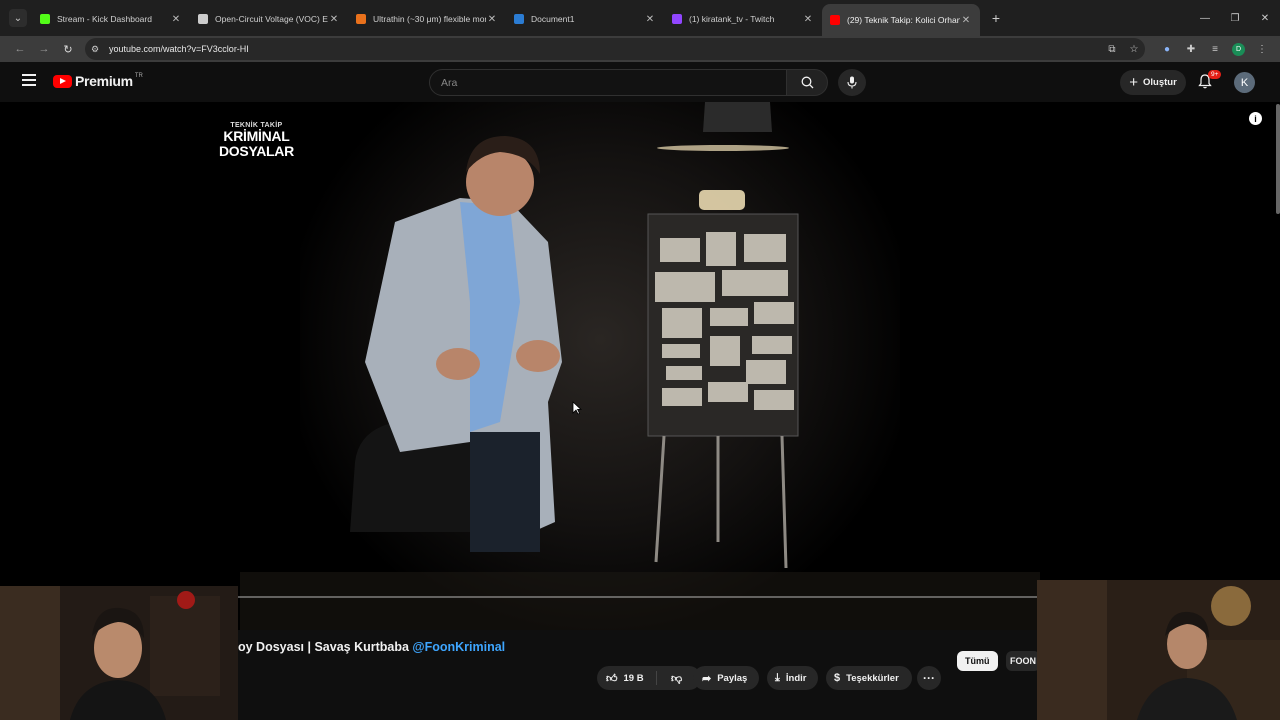  What do you see at coordinates (138, 76) in the screenshot?
I see `logo-country-code: TR` at bounding box center [138, 76].